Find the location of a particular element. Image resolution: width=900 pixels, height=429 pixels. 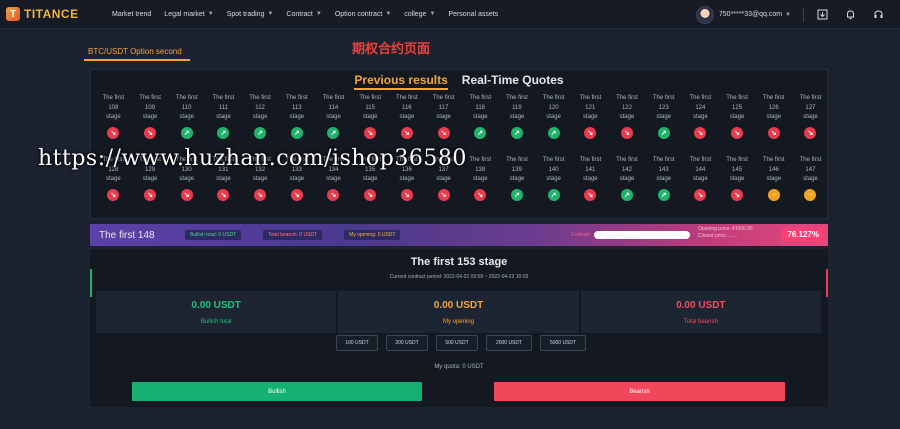

stage-label: 111 is located at coordinates (223, 107).